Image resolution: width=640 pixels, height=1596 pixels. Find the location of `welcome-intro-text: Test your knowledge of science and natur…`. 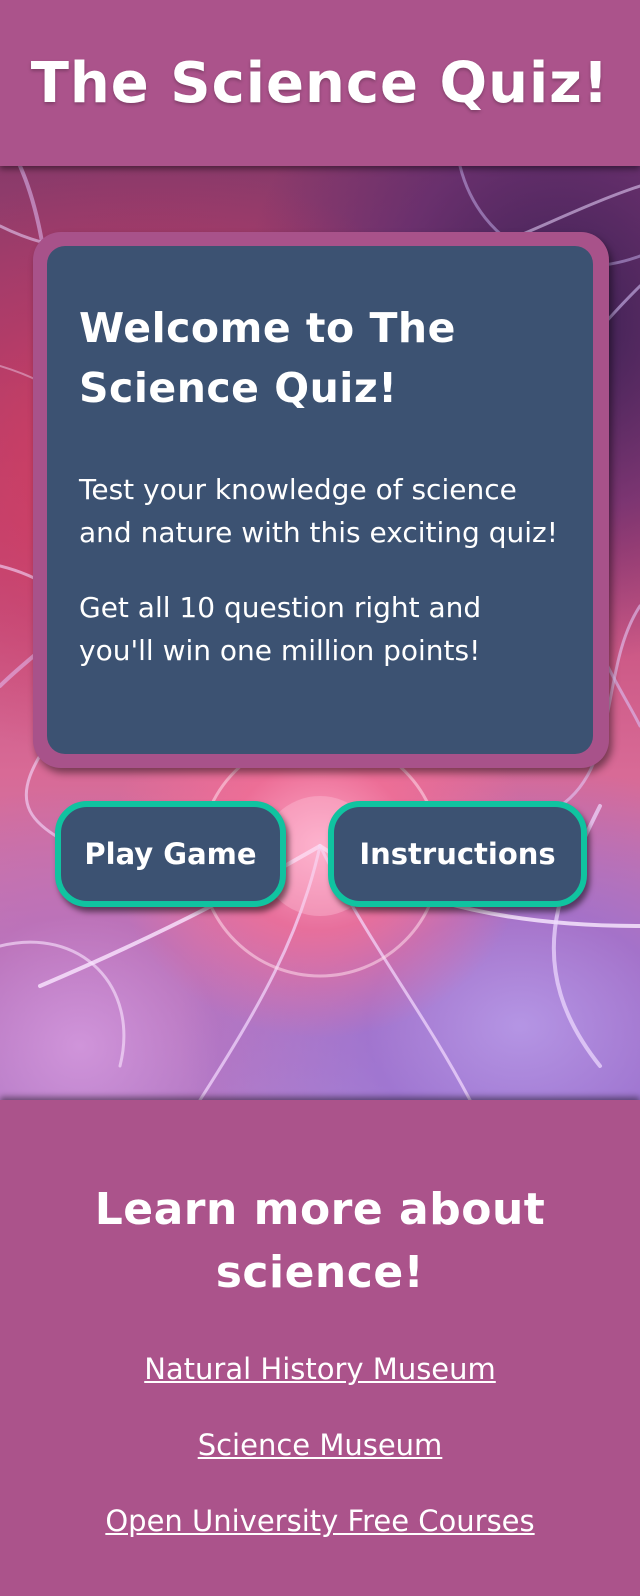

welcome-intro-text: Test your knowledge of science and natur… is located at coordinates (318, 511).